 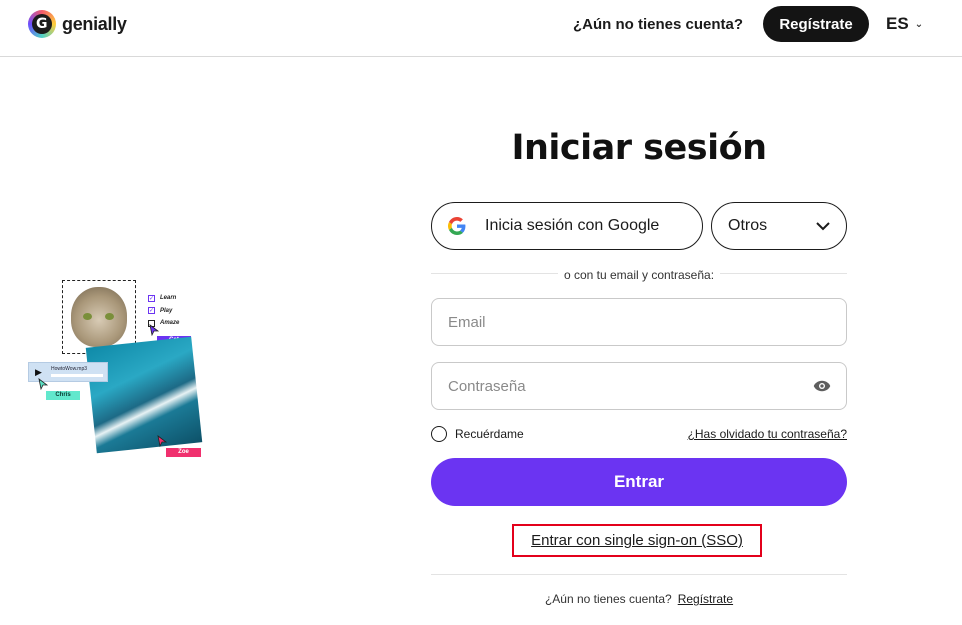 I want to click on sso-highlight-box: Entrar con single sign-on (SSO), so click(x=637, y=540).